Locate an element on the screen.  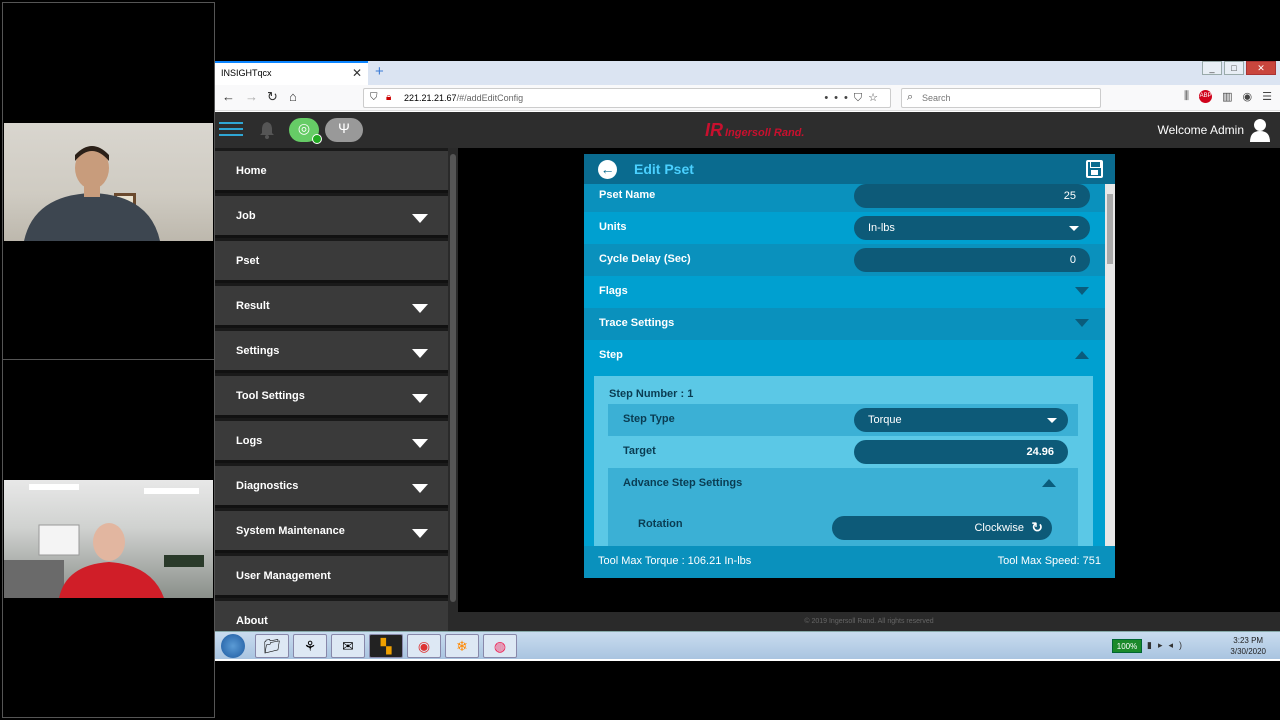
sidebar-item-about: About is located at coordinates (331, 616).